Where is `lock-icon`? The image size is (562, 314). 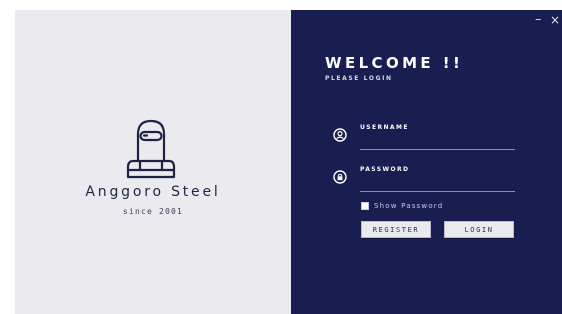
lock-icon is located at coordinates (340, 177).